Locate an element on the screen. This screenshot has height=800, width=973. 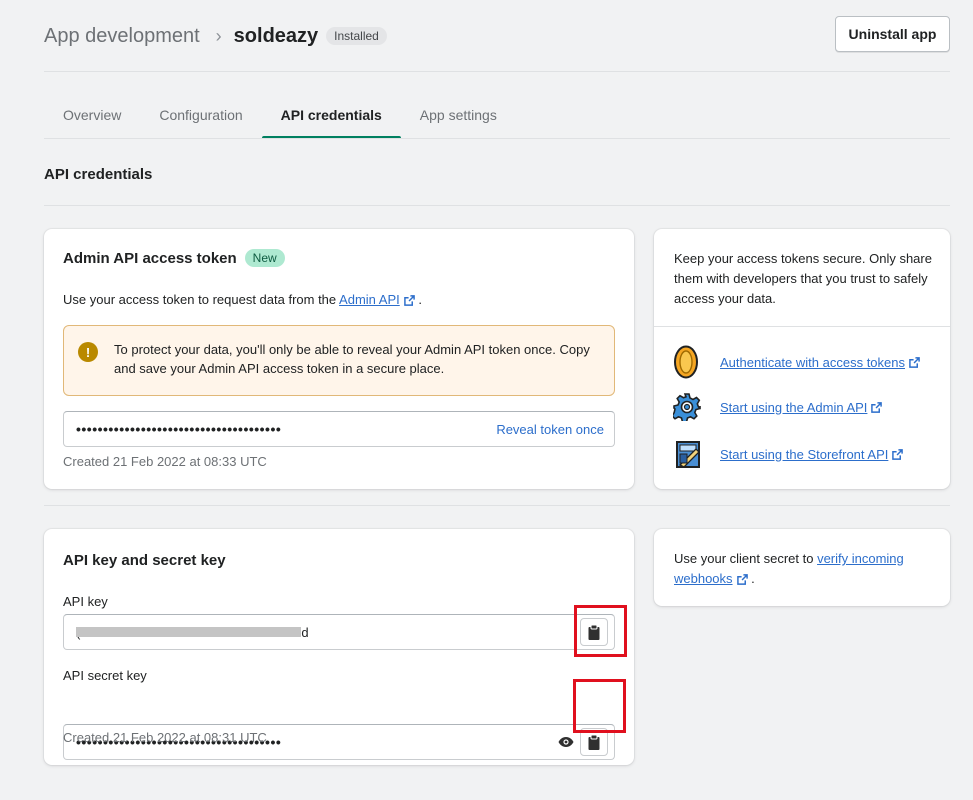
api-secret-key-label: API secret key is located at coordinates (105, 675).